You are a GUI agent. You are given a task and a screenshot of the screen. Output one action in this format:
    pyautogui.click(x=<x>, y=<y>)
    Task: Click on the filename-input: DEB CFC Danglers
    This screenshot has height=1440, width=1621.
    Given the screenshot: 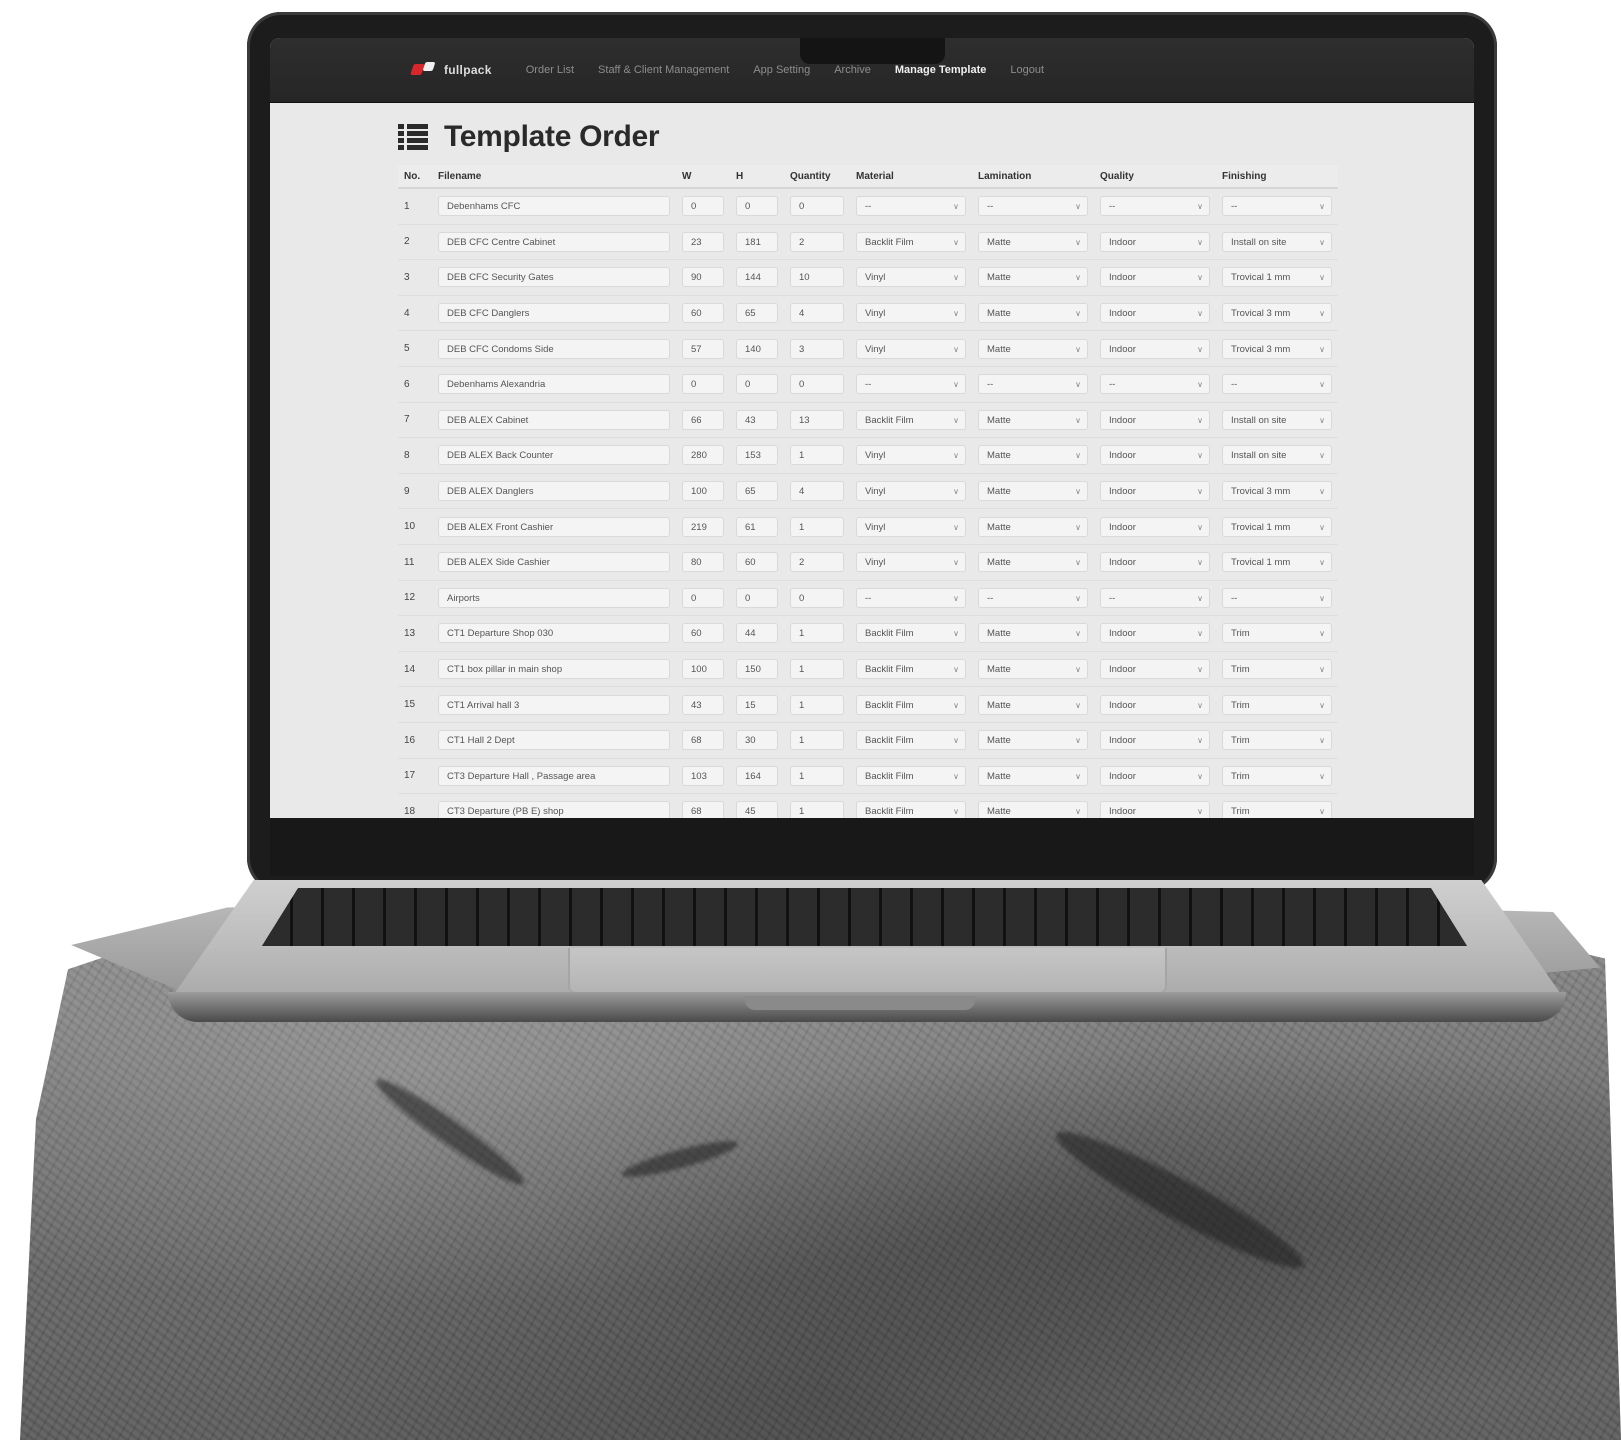 What is the action you would take?
    pyautogui.click(x=554, y=313)
    